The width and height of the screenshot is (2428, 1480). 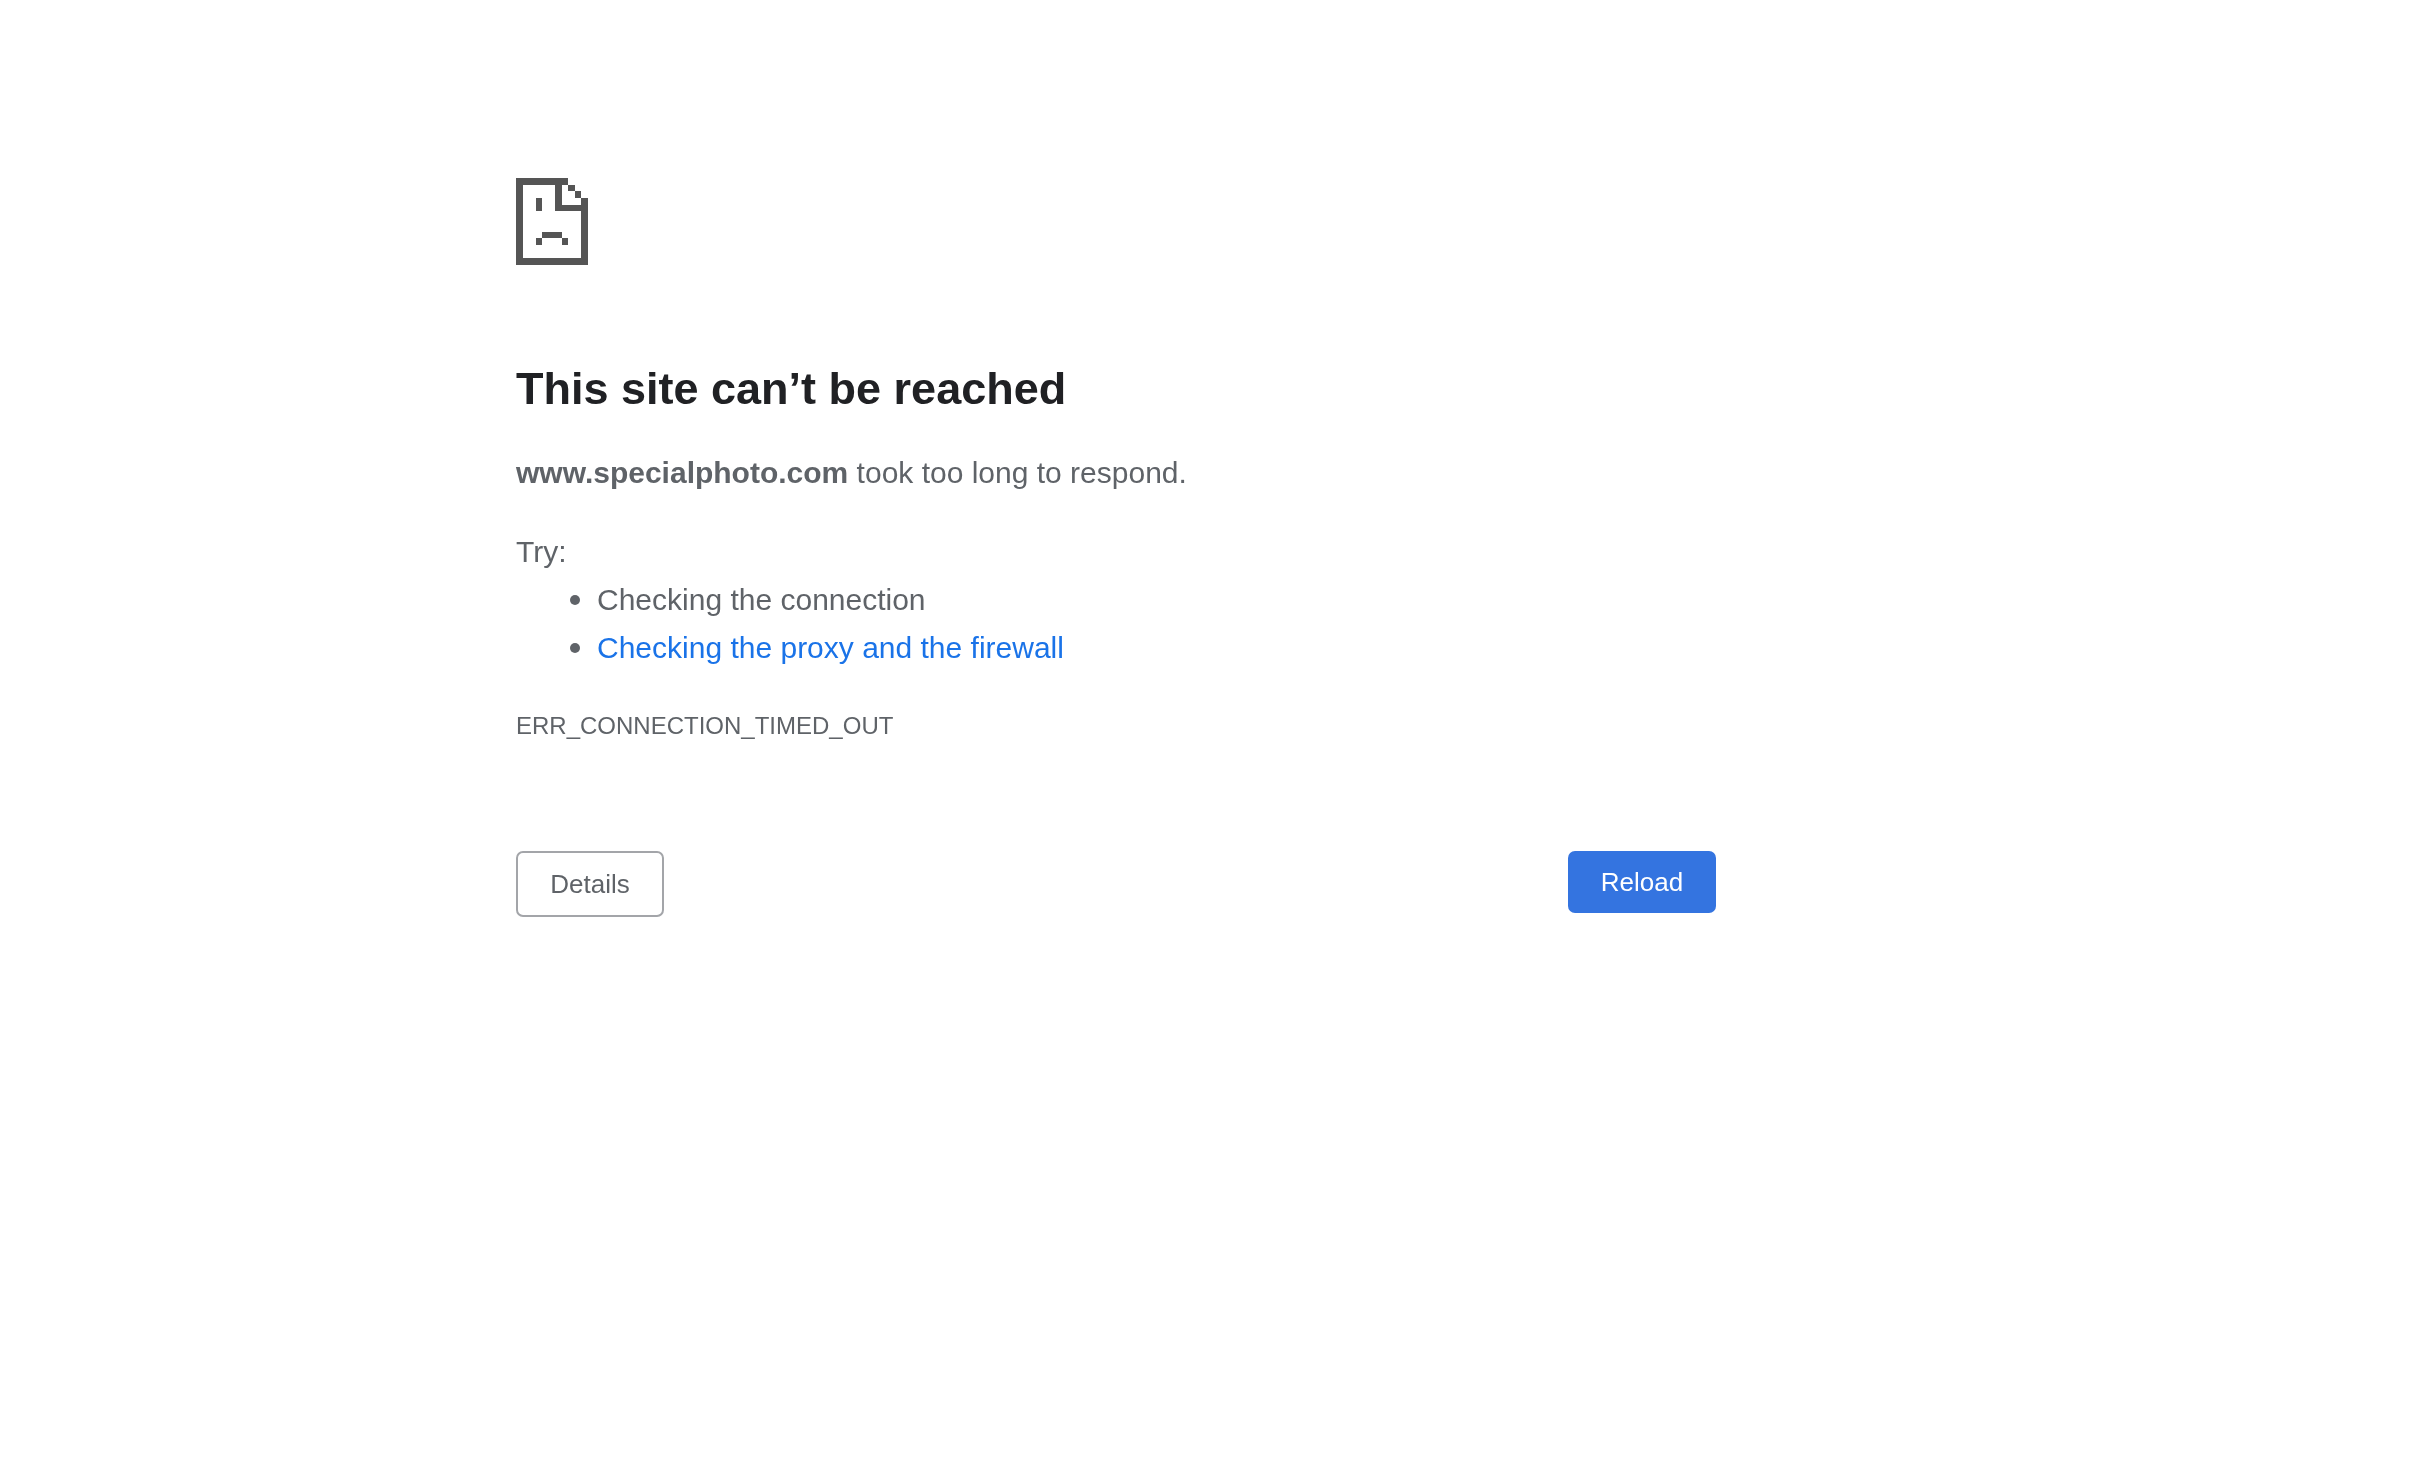 I want to click on error-heading: This site can’t be reached, so click(x=792, y=389).